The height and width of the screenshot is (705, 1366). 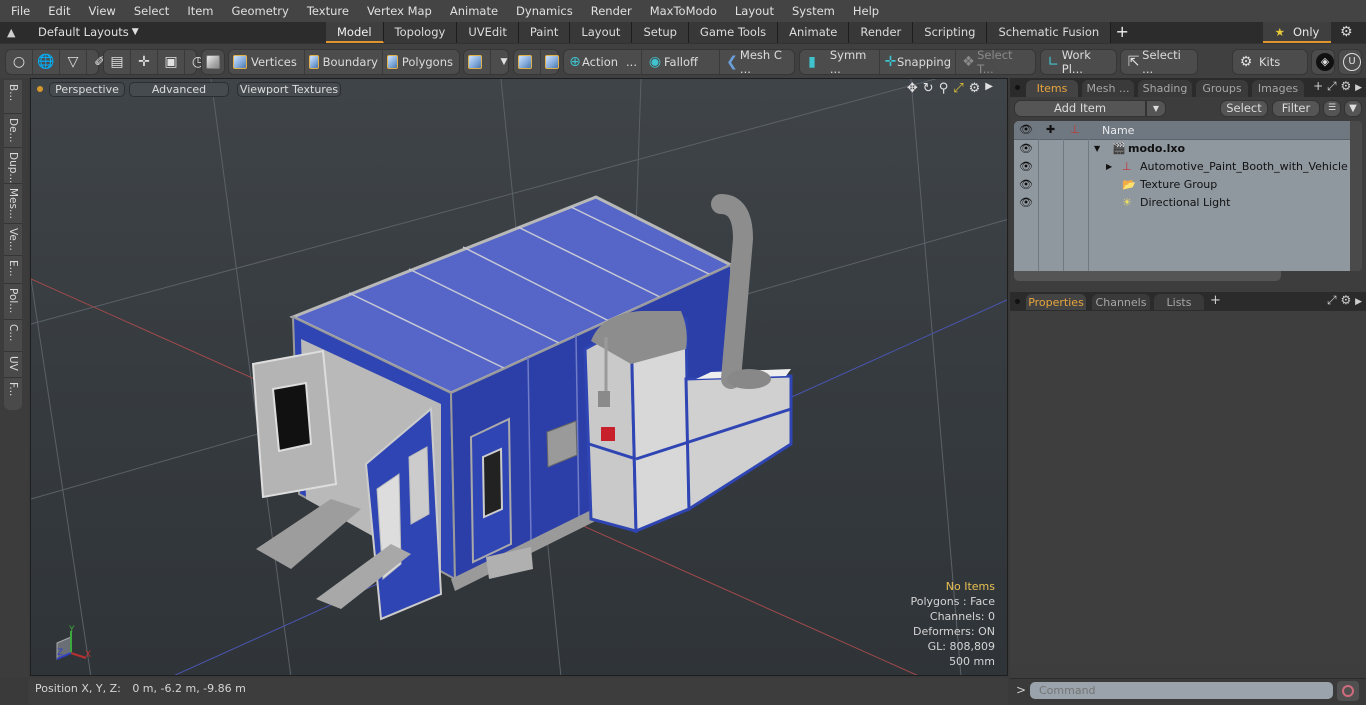 What do you see at coordinates (912, 88) in the screenshot?
I see `pan-icon: ✥` at bounding box center [912, 88].